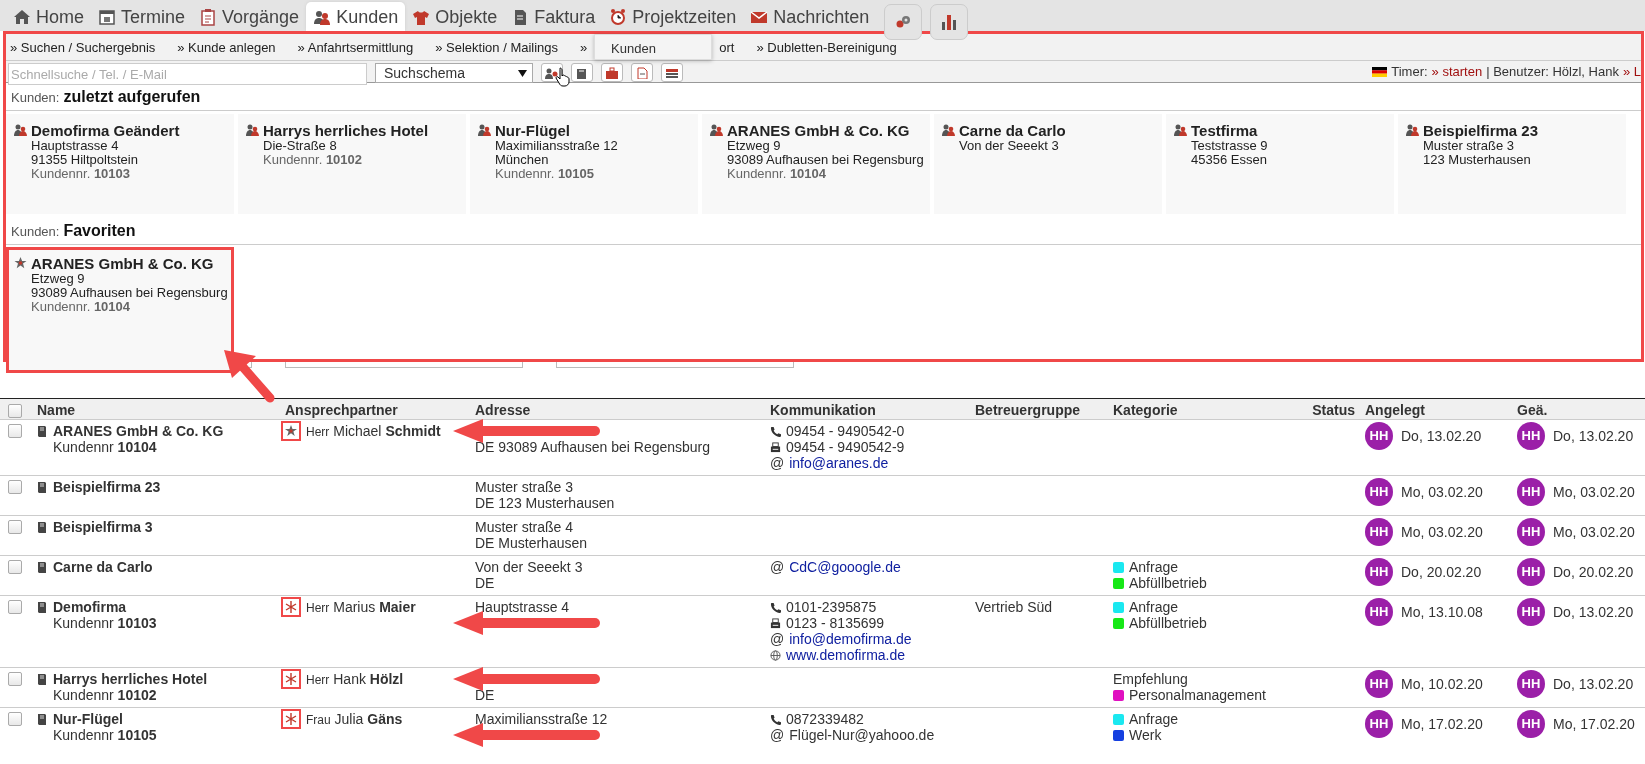 This screenshot has height=764, width=1645. What do you see at coordinates (810, 16) in the screenshot?
I see `nav-tab: Nachrichten` at bounding box center [810, 16].